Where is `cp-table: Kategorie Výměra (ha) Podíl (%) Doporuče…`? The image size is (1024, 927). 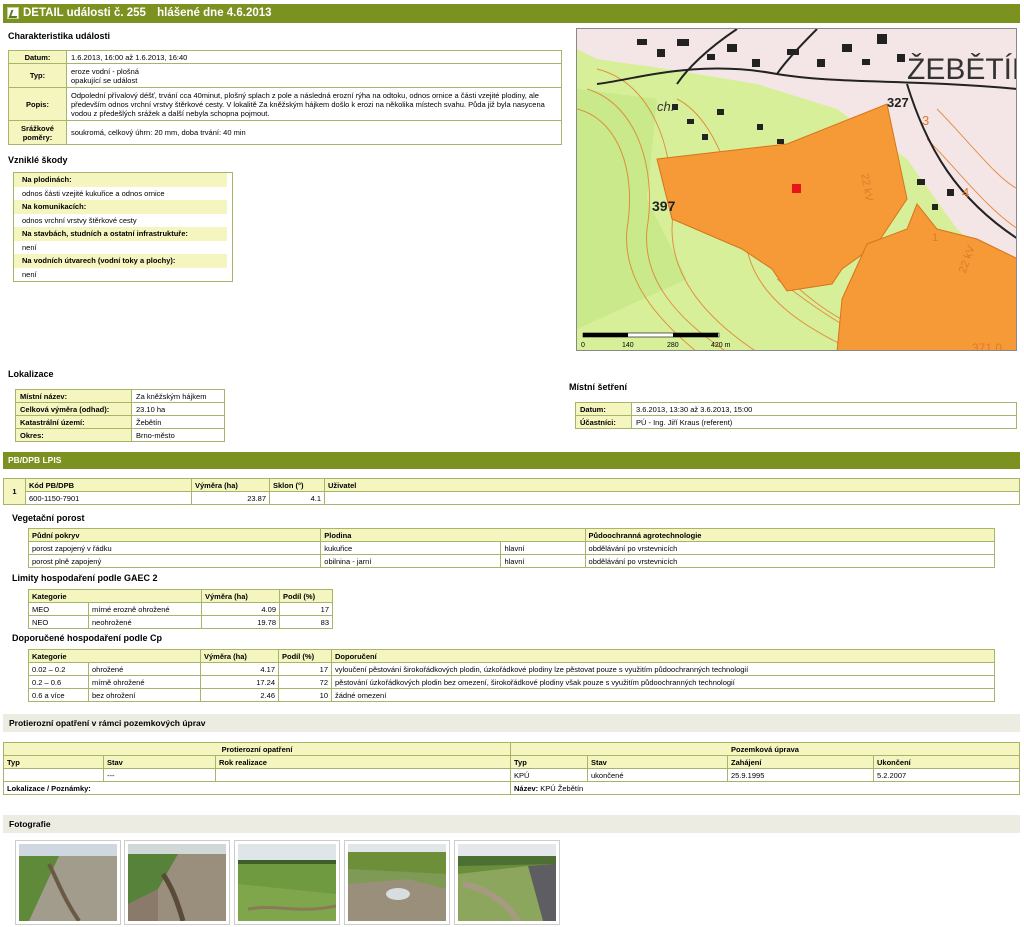 cp-table: Kategorie Výměra (ha) Podíl (%) Doporuče… is located at coordinates (511, 675).